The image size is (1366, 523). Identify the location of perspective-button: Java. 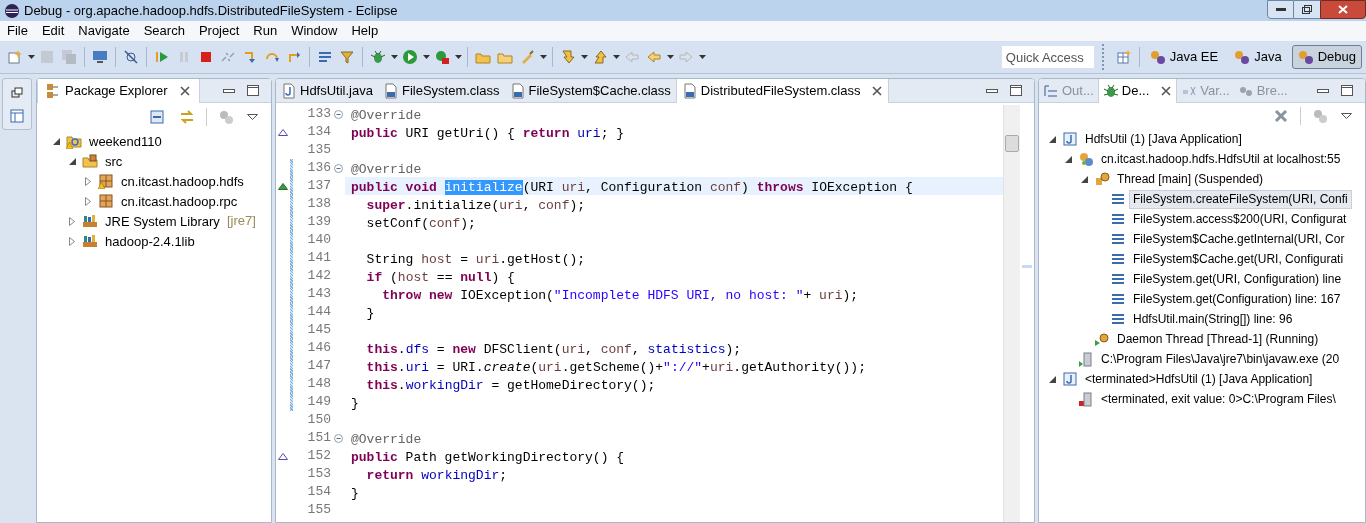
(1258, 57).